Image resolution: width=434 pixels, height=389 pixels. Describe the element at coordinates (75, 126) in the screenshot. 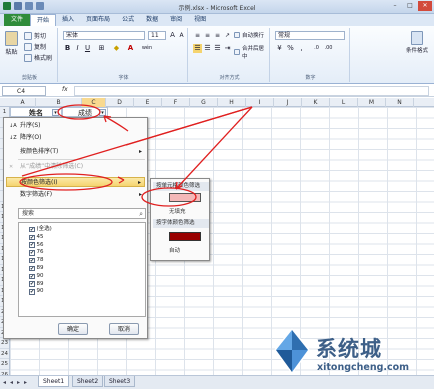

I see `sort-ascending-item: ↓A 升序(S)` at that location.